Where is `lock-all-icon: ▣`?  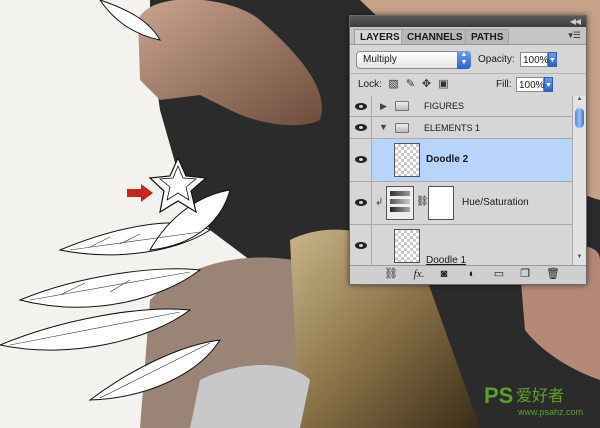 lock-all-icon: ▣ is located at coordinates (443, 84).